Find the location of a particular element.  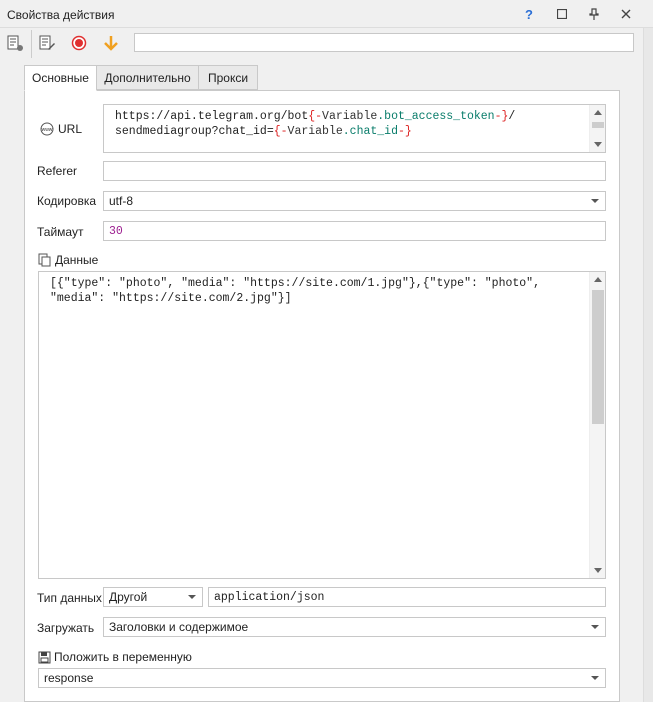

url-label: URL is located at coordinates (70, 129).